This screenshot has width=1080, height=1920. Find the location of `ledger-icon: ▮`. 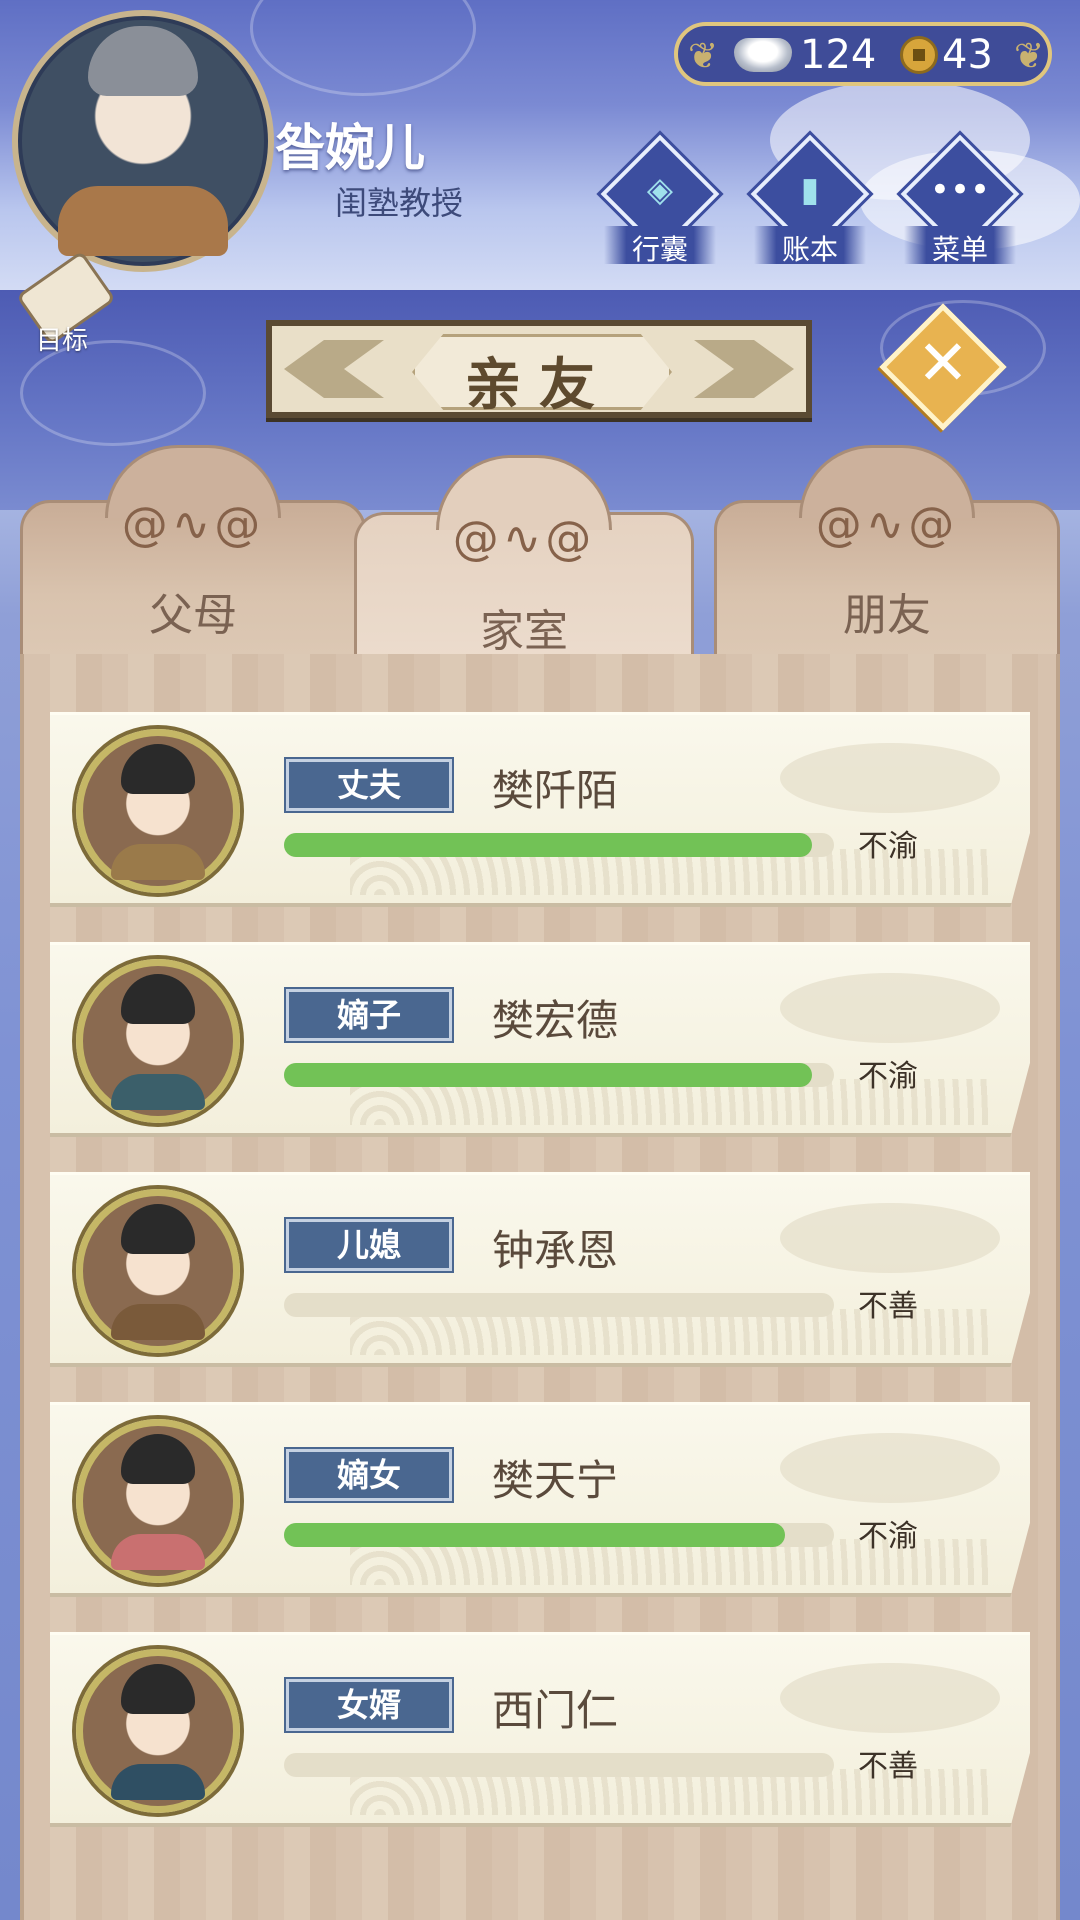

ledger-icon: ▮ is located at coordinates (810, 190).